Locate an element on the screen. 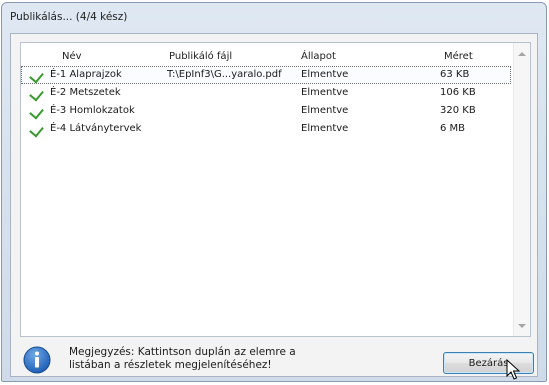 The image size is (549, 385). list-item: É-2 Metszetek Elmentve 106 KB is located at coordinates (266, 93).